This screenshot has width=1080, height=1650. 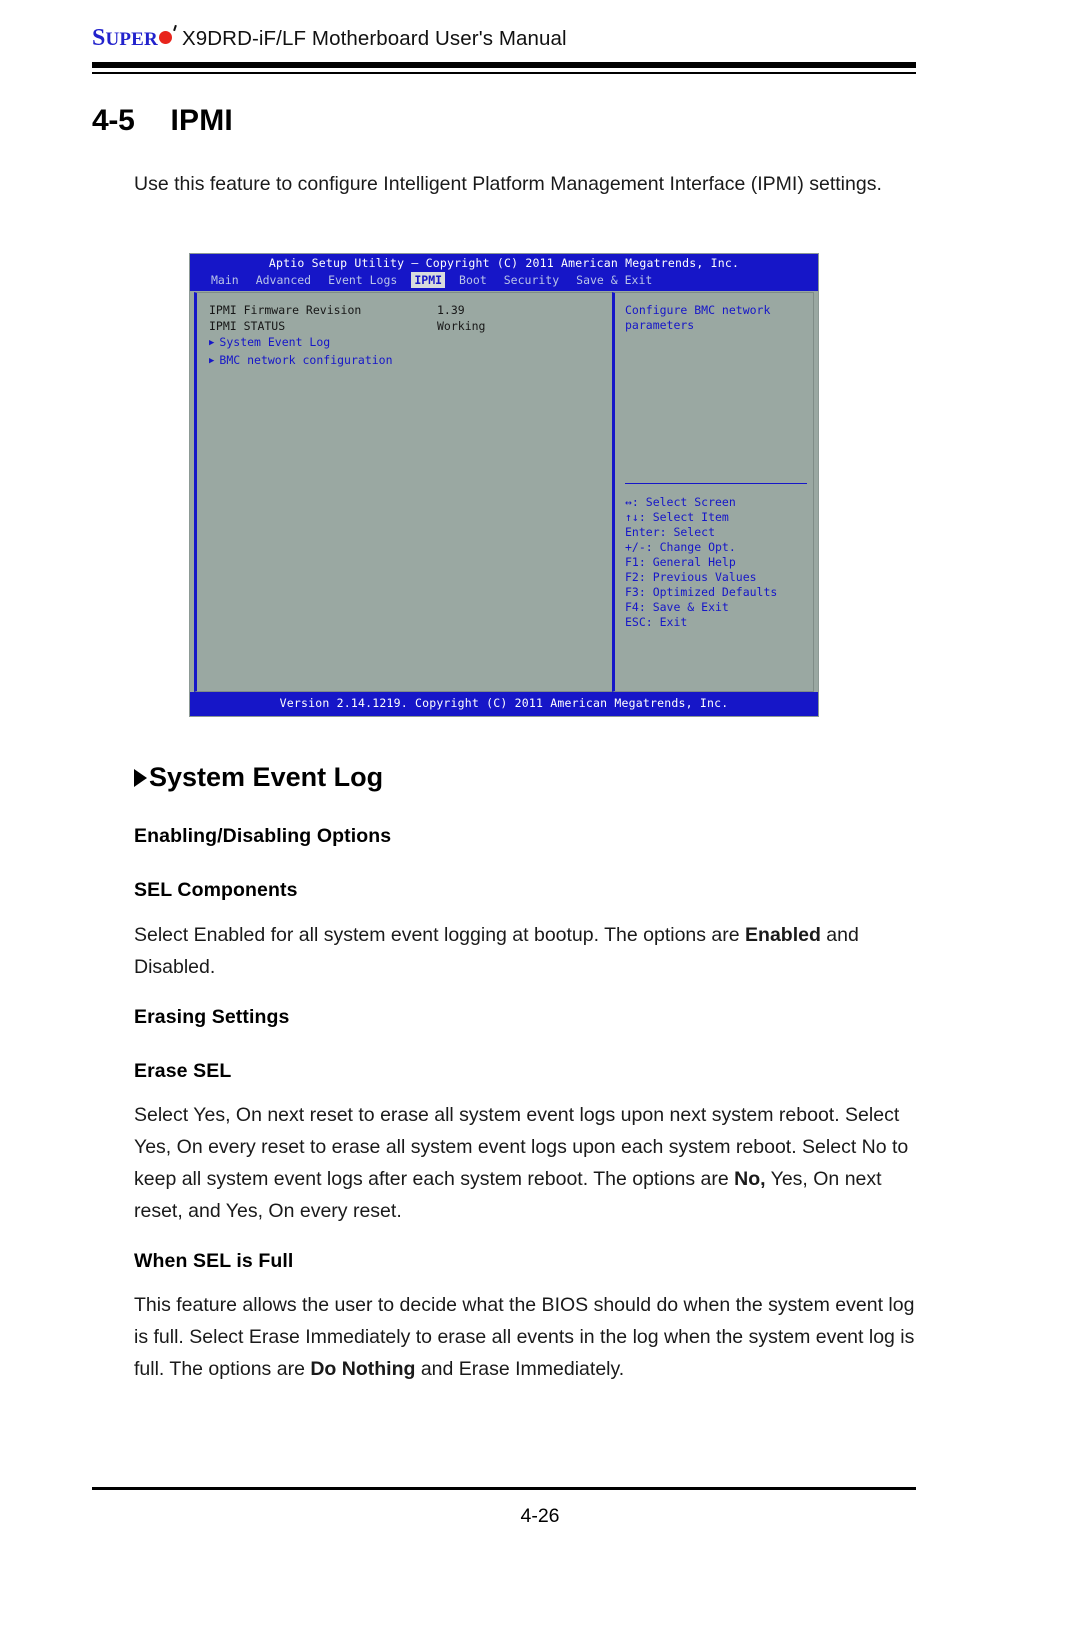 What do you see at coordinates (263, 836) in the screenshot?
I see `heading-enabling-disabling-options: Enabling/Disabling Options` at bounding box center [263, 836].